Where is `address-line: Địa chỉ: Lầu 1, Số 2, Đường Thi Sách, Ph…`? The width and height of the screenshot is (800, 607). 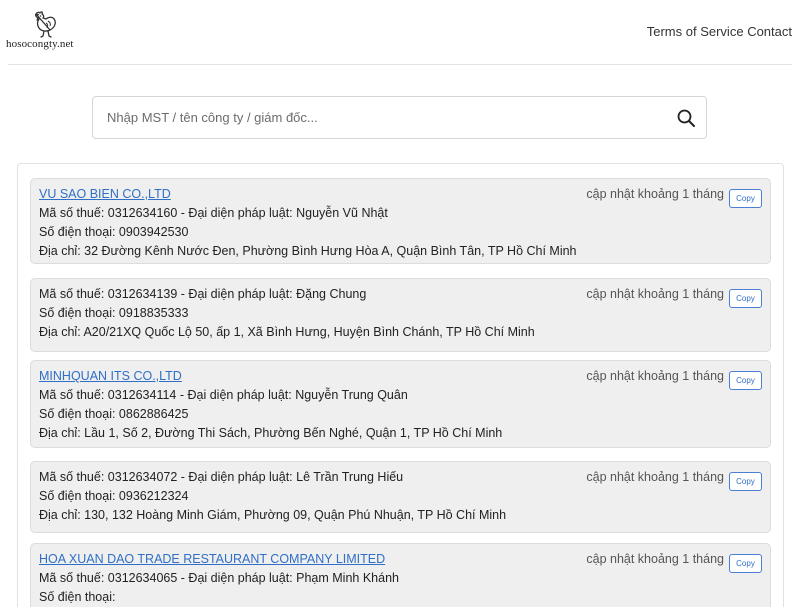
address-line: Địa chỉ: Lầu 1, Số 2, Đường Thi Sách, Ph… is located at coordinates (271, 433).